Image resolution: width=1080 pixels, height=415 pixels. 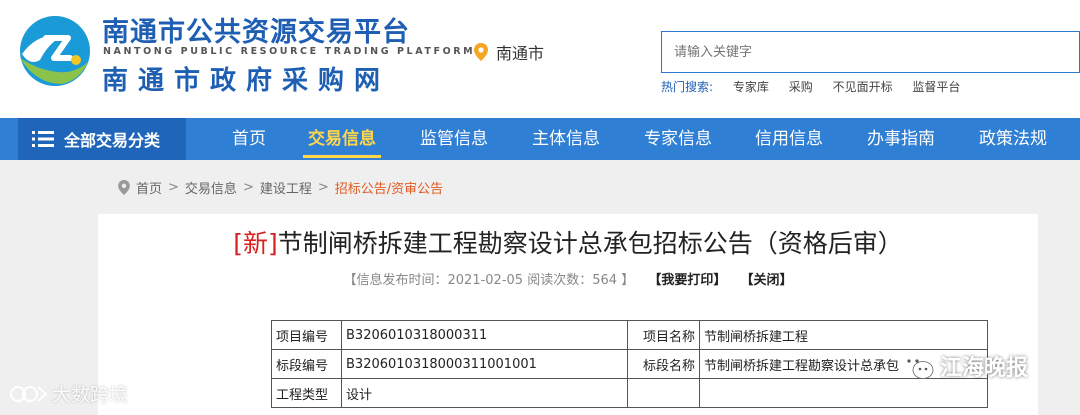 I want to click on nav-item-home: 首页, so click(x=249, y=139).